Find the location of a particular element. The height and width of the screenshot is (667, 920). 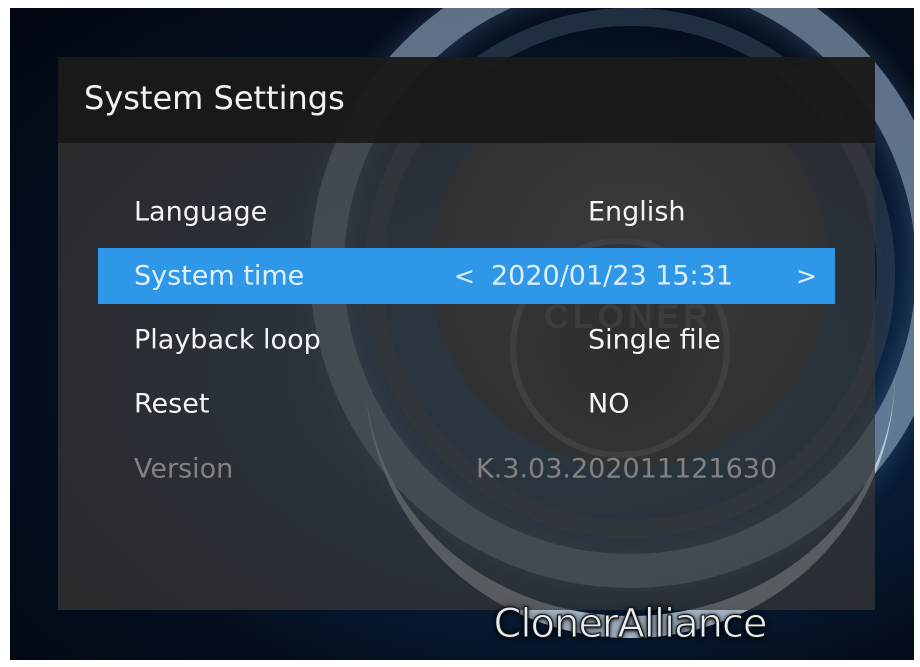

panel-header: System Settings is located at coordinates (466, 100).